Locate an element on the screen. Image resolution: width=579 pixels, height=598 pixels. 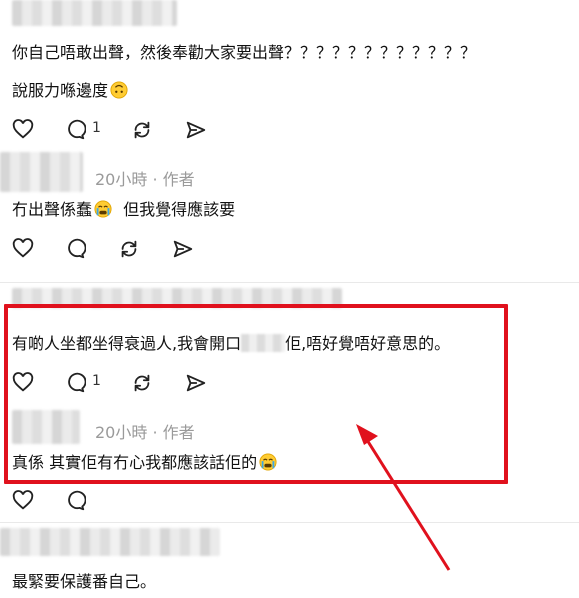
annotation-arrow is located at coordinates (403, 497).